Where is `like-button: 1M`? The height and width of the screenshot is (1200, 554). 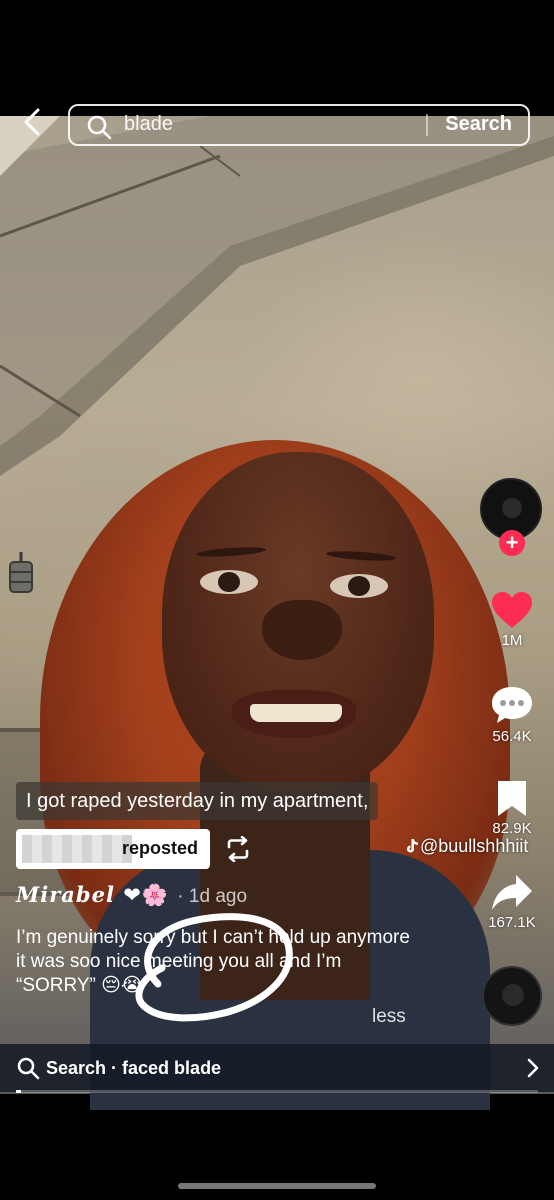
like-button: 1M is located at coordinates (512, 619).